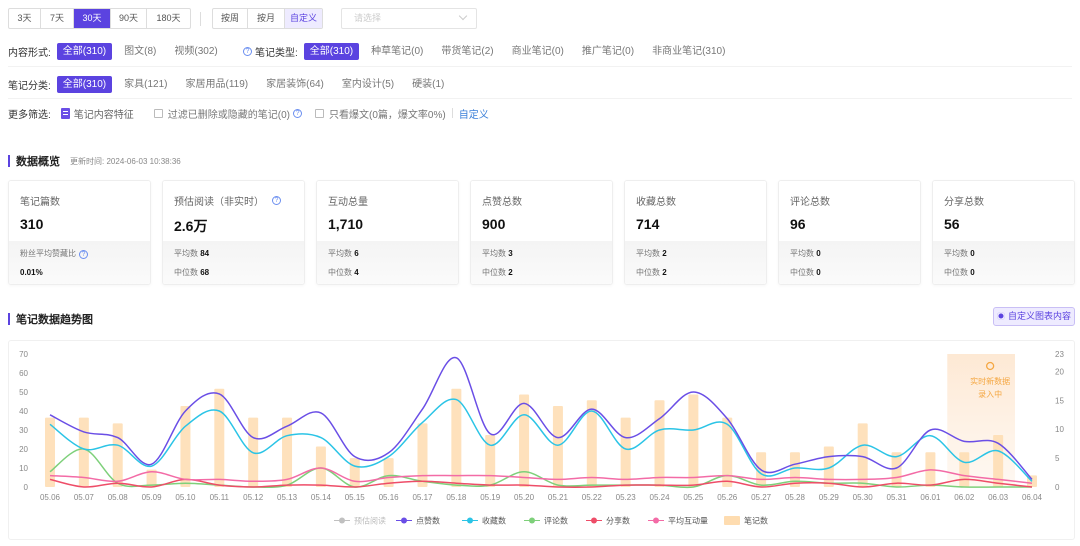 The image size is (1080, 546). What do you see at coordinates (964, 202) in the screenshot?
I see `metric-name: 分享总数` at bounding box center [964, 202].